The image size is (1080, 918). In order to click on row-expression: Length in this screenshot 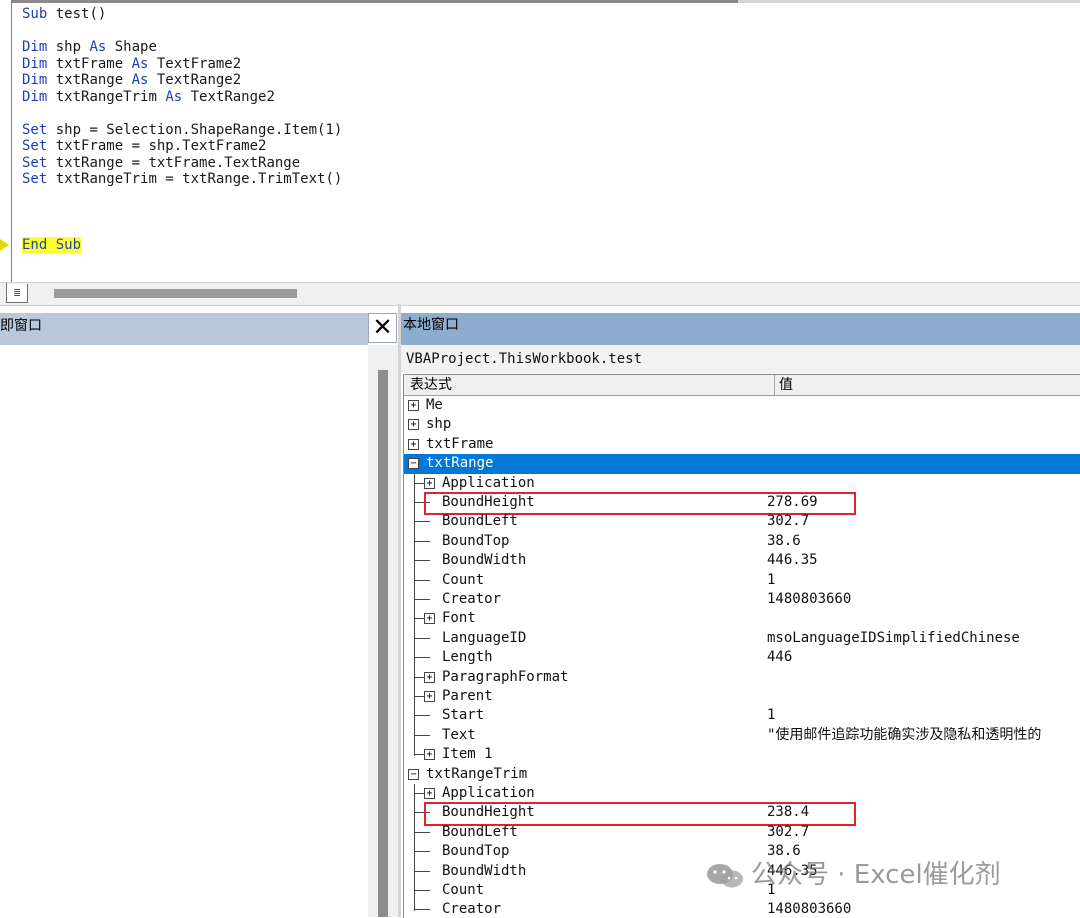, I will do `click(467, 657)`.